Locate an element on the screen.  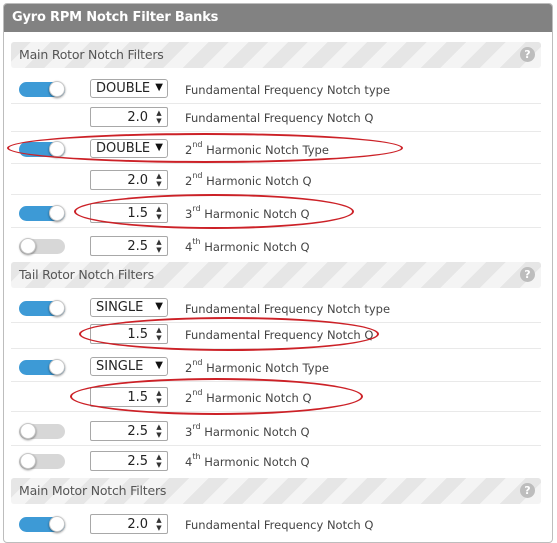
tail-rotor-h2-q-input: 1.5 ▲ ▼ is located at coordinates (129, 397).